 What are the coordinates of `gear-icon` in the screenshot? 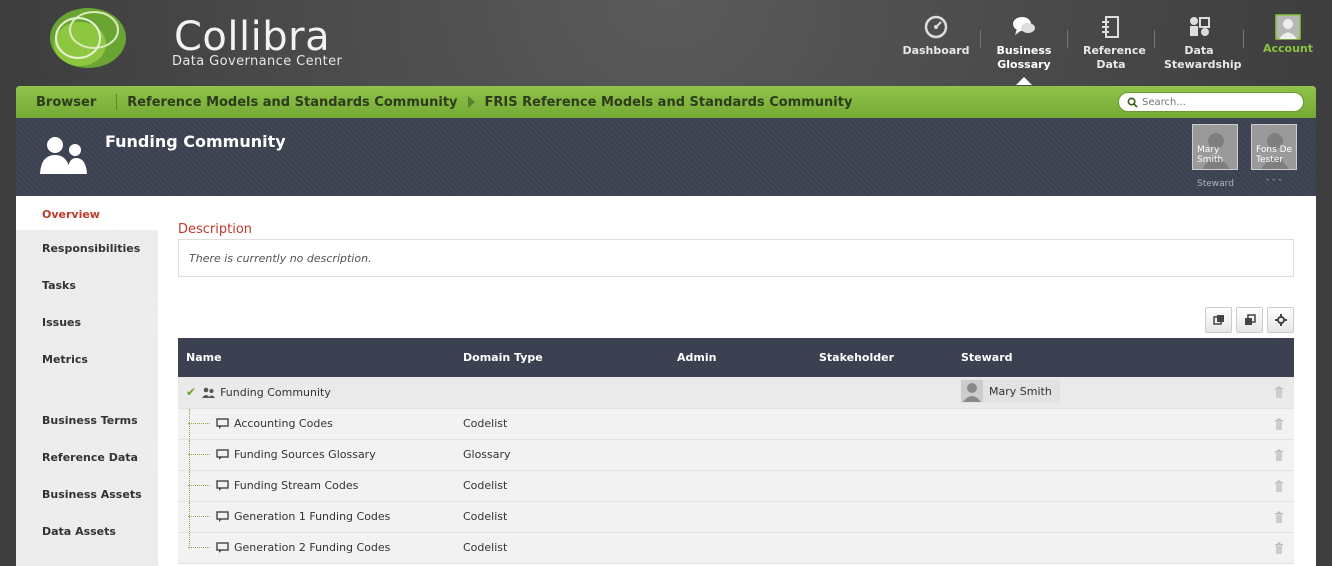 It's located at (1280, 320).